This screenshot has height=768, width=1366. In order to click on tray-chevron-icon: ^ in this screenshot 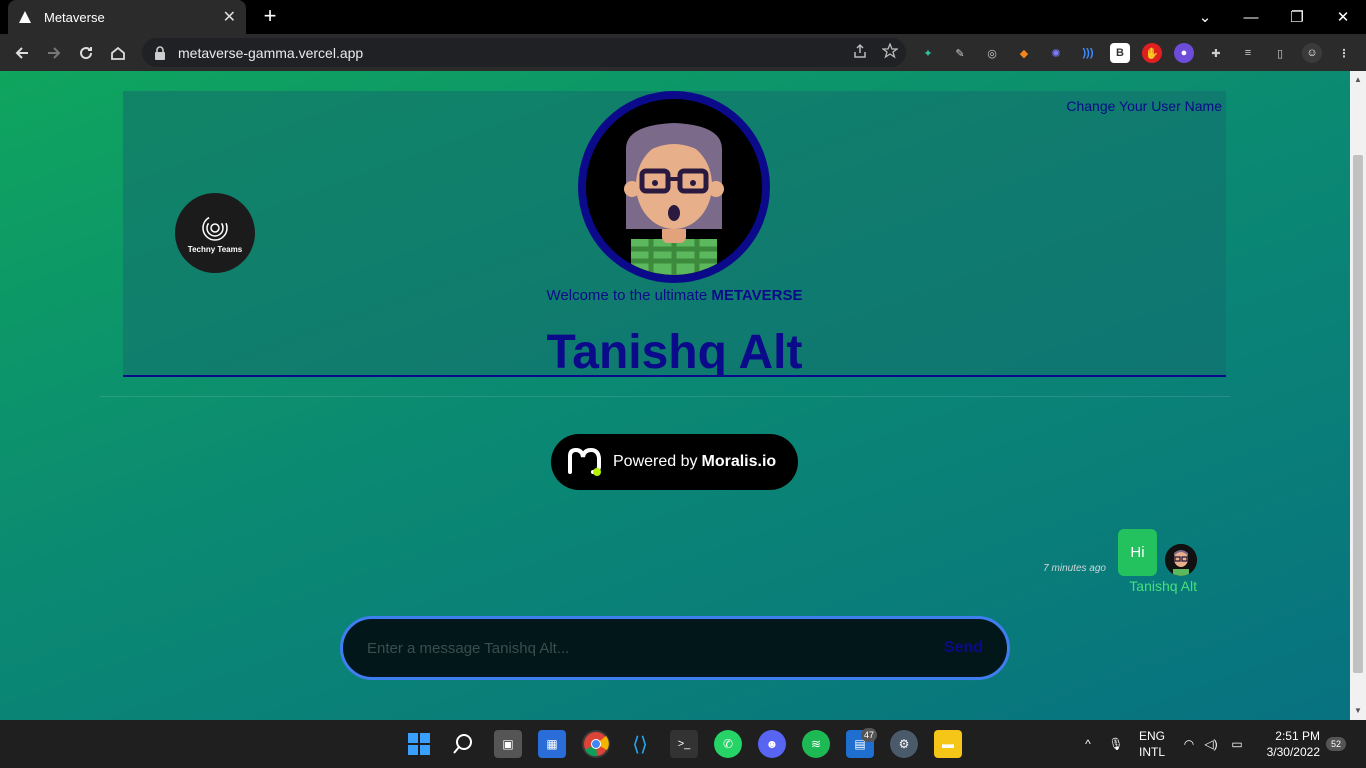, I will do `click(1088, 744)`.